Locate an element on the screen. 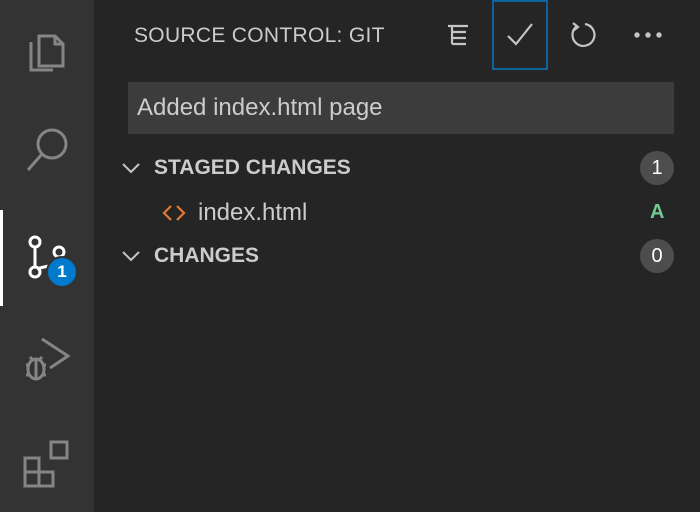 This screenshot has width=700, height=512. activity-run-debug is located at coordinates (47, 358).